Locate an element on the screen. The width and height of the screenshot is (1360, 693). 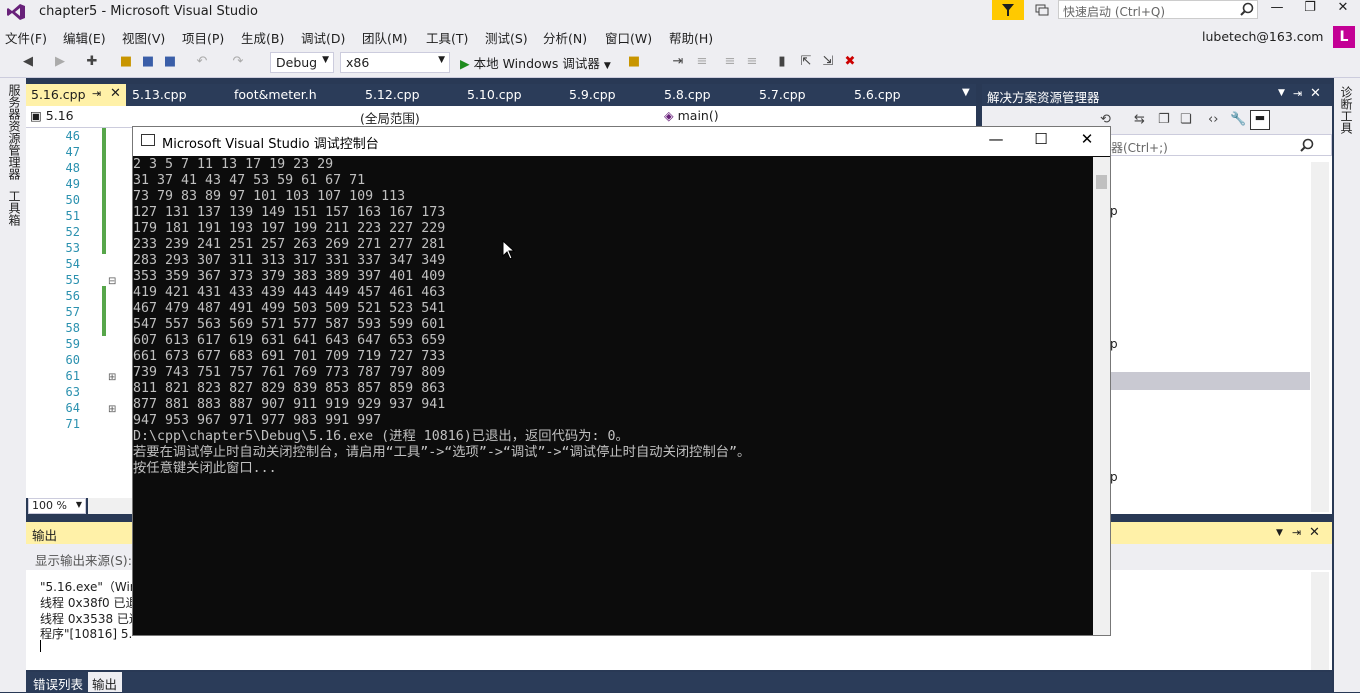
step-icon: ⇥ is located at coordinates (678, 62).